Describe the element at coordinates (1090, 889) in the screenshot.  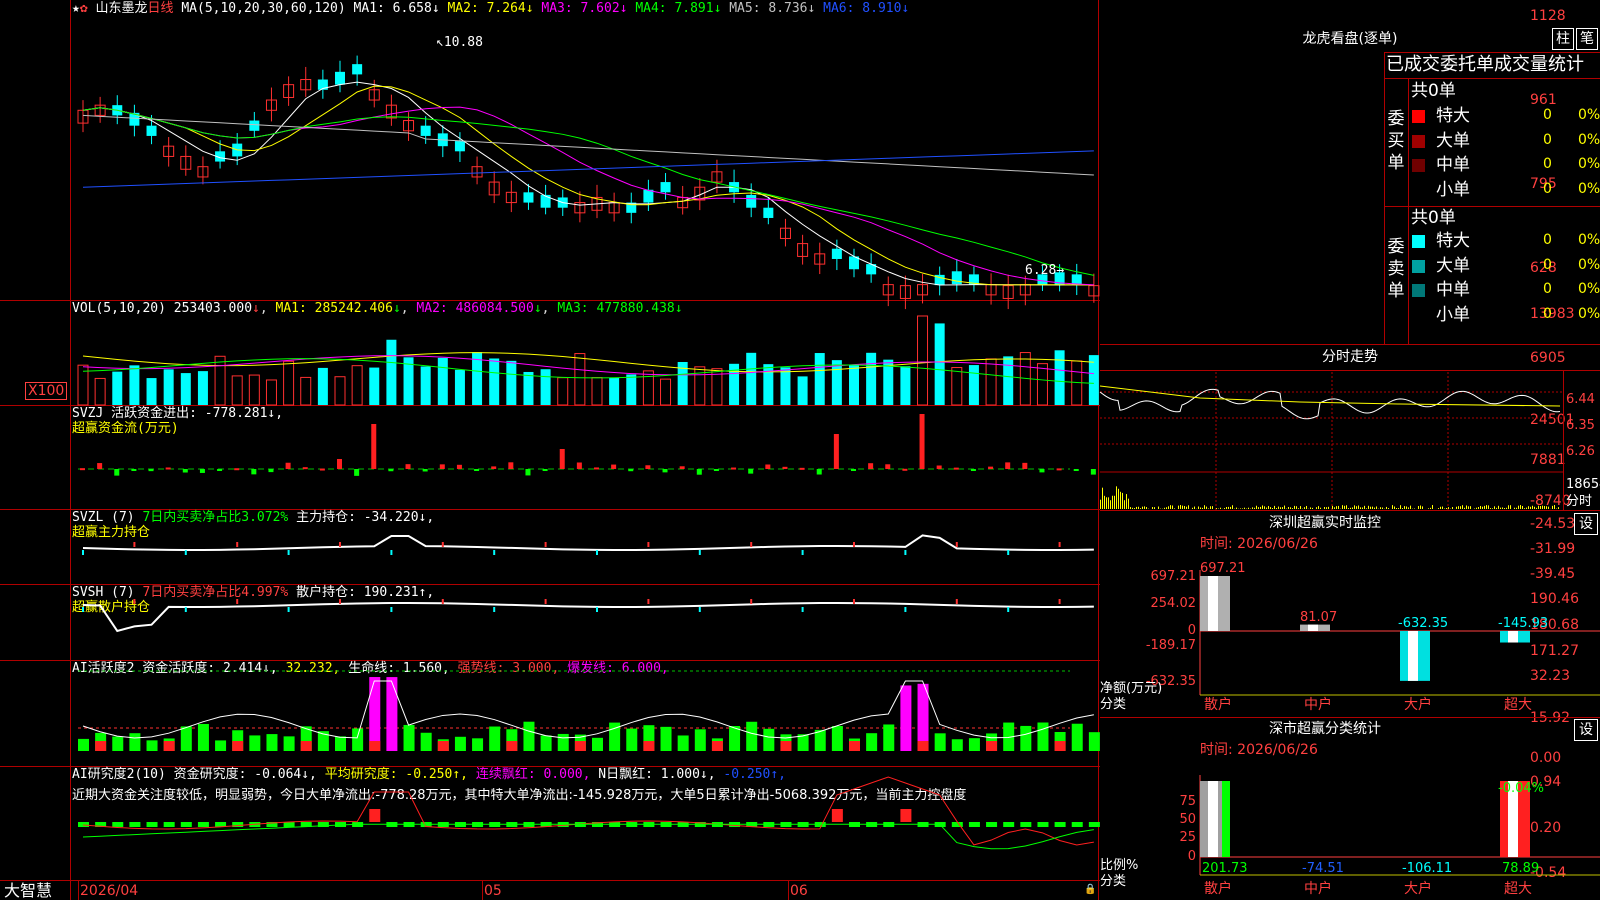
I see `lock-icon: 🔒` at that location.